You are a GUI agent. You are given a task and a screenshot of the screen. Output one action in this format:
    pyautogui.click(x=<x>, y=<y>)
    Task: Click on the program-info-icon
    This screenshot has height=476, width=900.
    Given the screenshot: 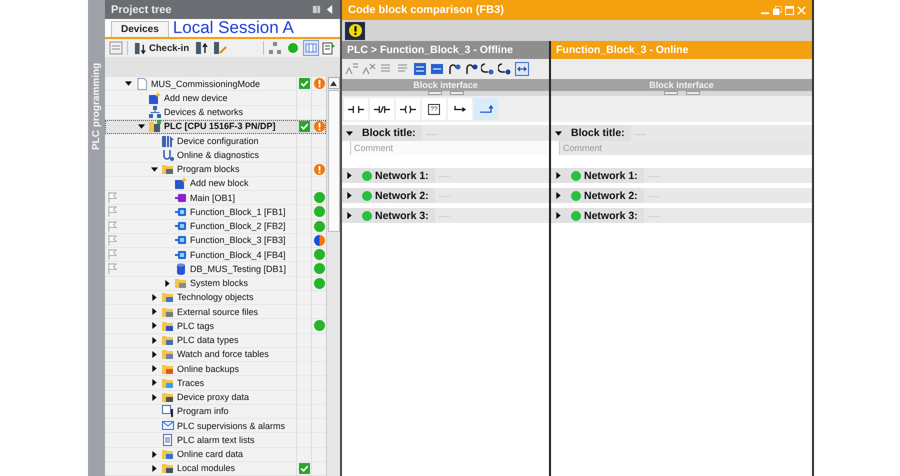 What is the action you would take?
    pyautogui.click(x=168, y=411)
    